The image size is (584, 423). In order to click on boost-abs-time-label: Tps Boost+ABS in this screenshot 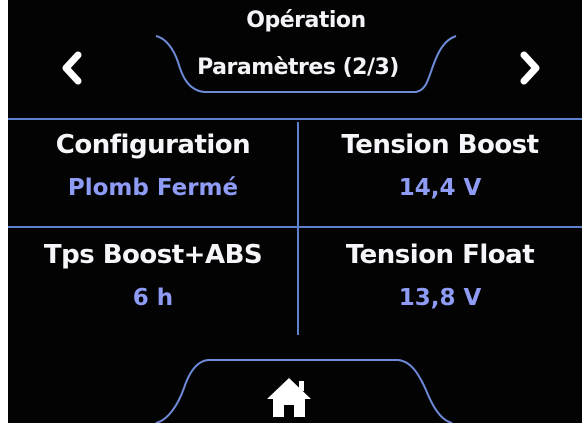, I will do `click(153, 255)`.